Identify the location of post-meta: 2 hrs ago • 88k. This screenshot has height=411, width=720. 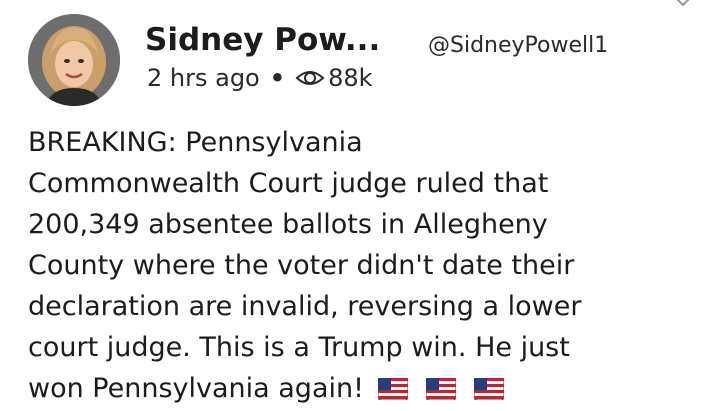
(260, 78).